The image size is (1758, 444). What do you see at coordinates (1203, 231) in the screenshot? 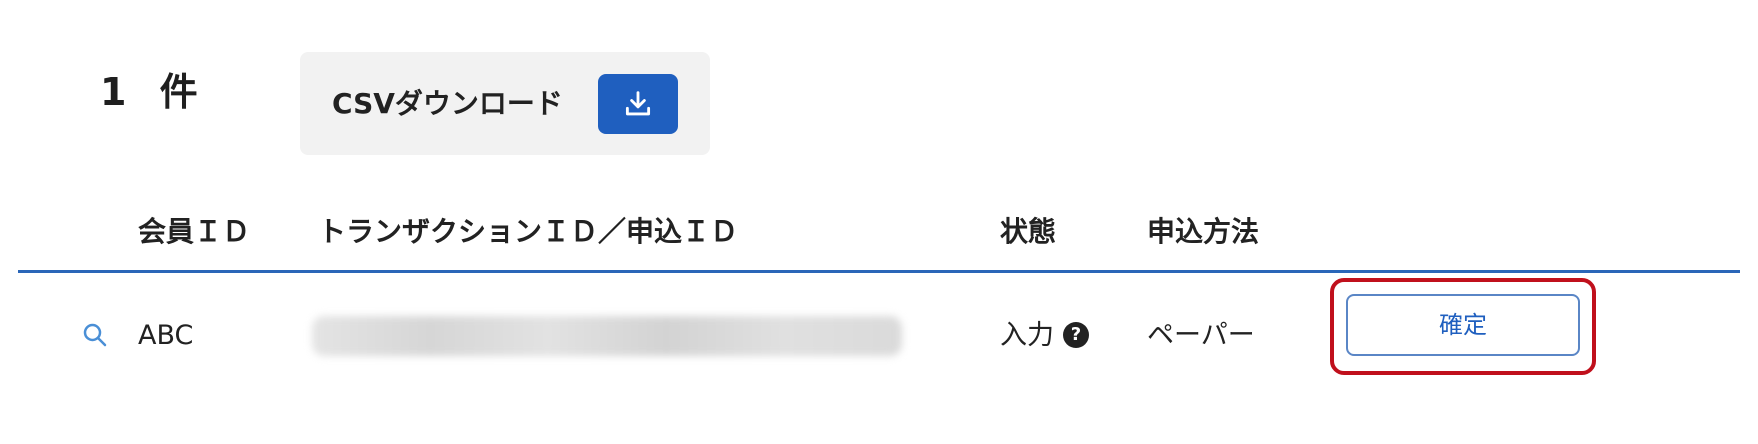
I see `column-header-method: 申込方法` at bounding box center [1203, 231].